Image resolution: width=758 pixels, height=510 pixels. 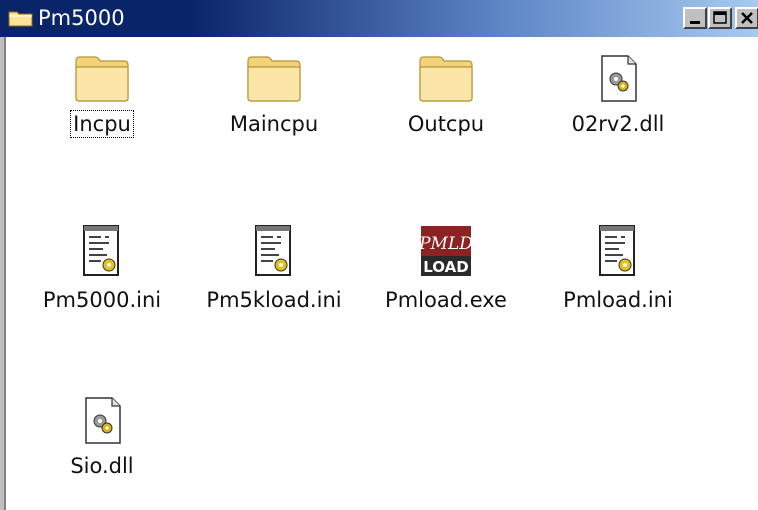 I want to click on file-item-maincpu: Maincpu, so click(x=274, y=95).